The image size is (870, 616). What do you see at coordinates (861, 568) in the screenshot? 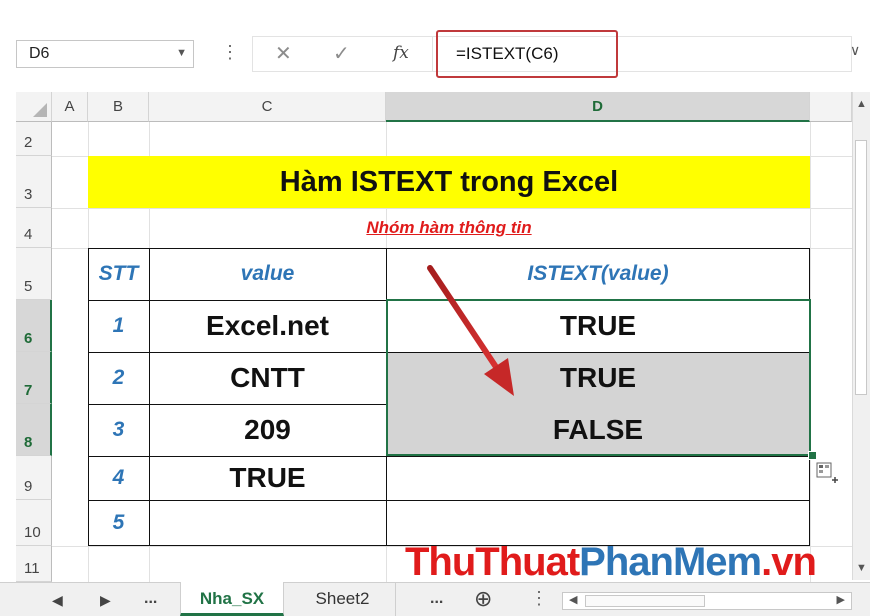
I see `scroll-down-icon: ▼` at bounding box center [861, 568].